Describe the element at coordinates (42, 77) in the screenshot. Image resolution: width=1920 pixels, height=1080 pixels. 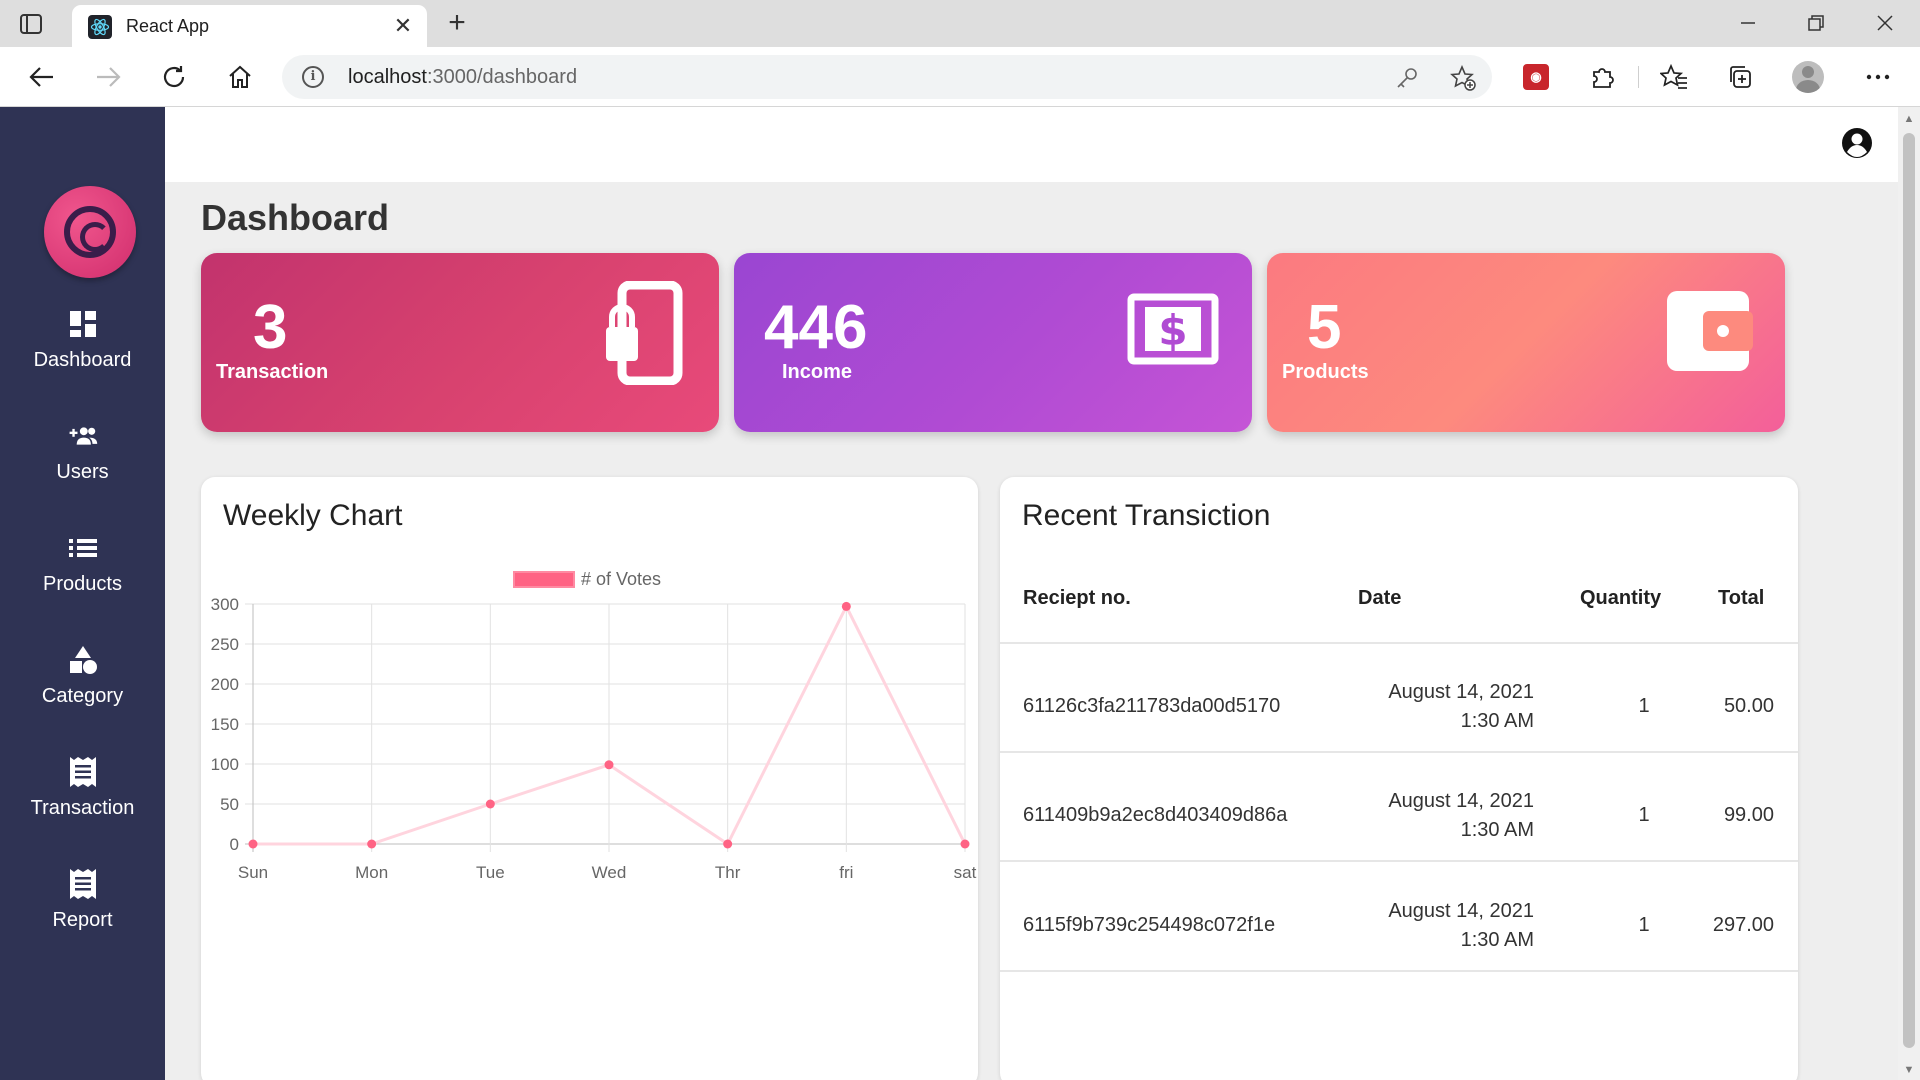
I see `back-icon` at that location.